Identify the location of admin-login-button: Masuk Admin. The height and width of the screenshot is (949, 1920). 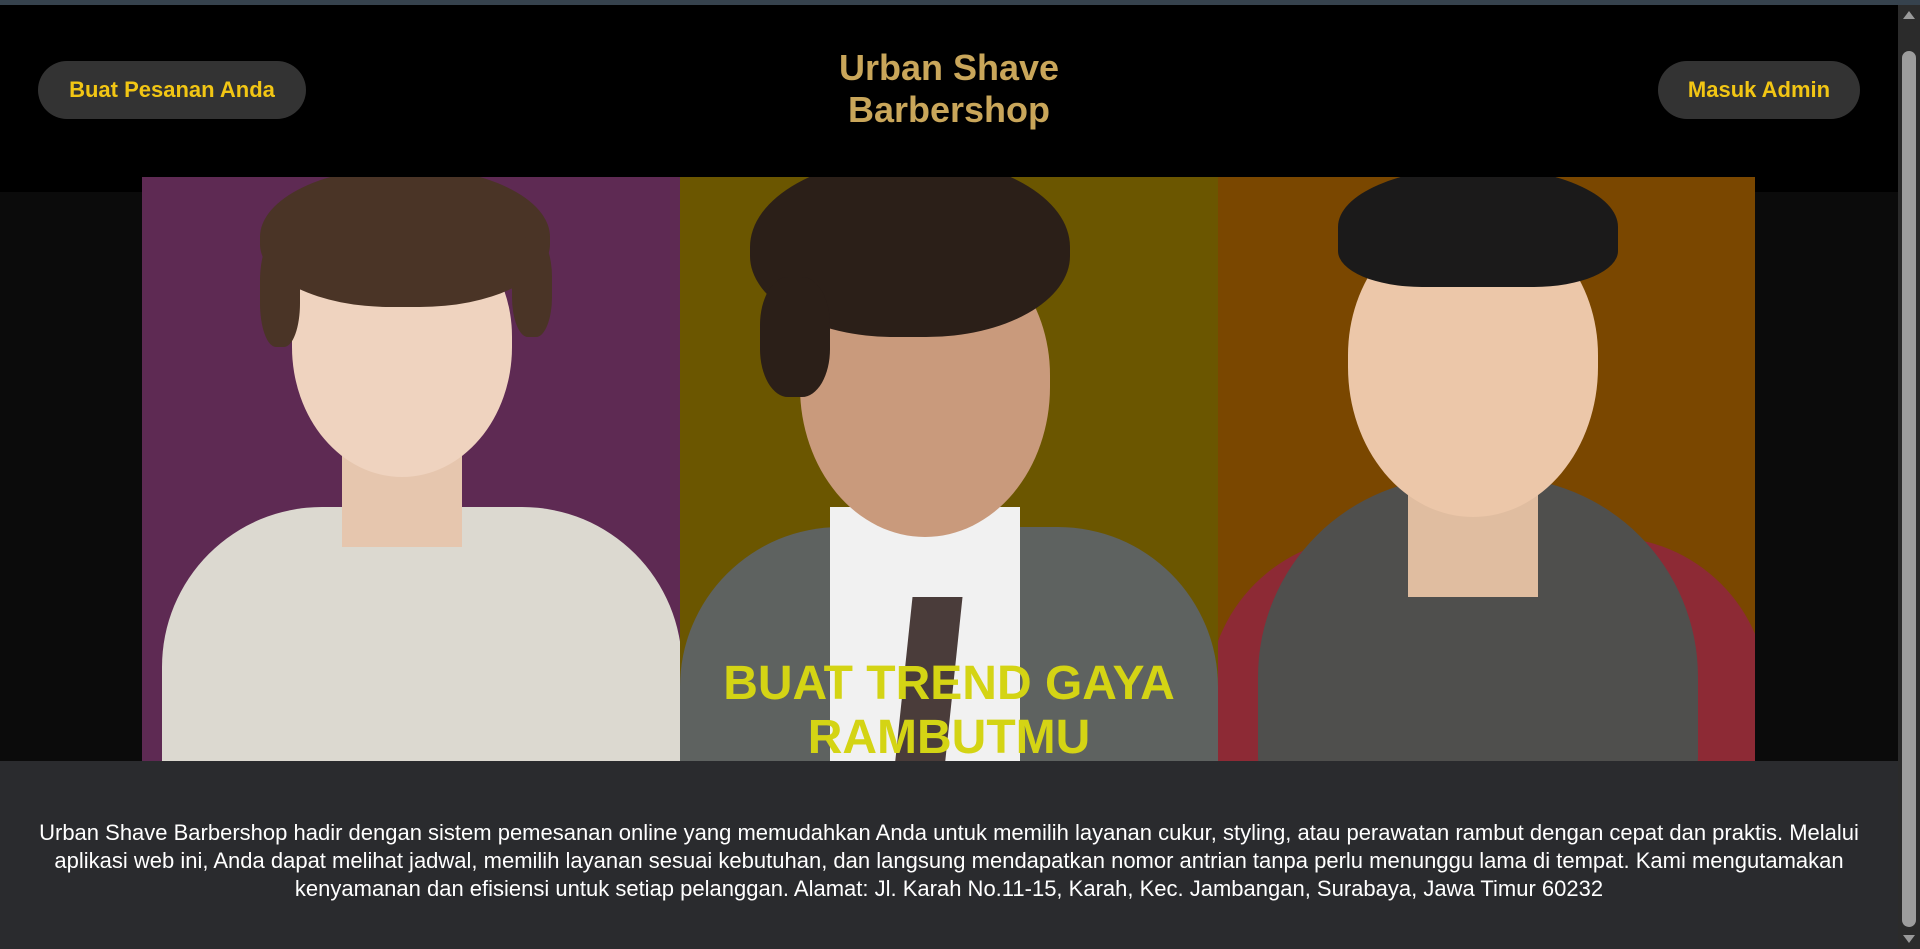
(1759, 90).